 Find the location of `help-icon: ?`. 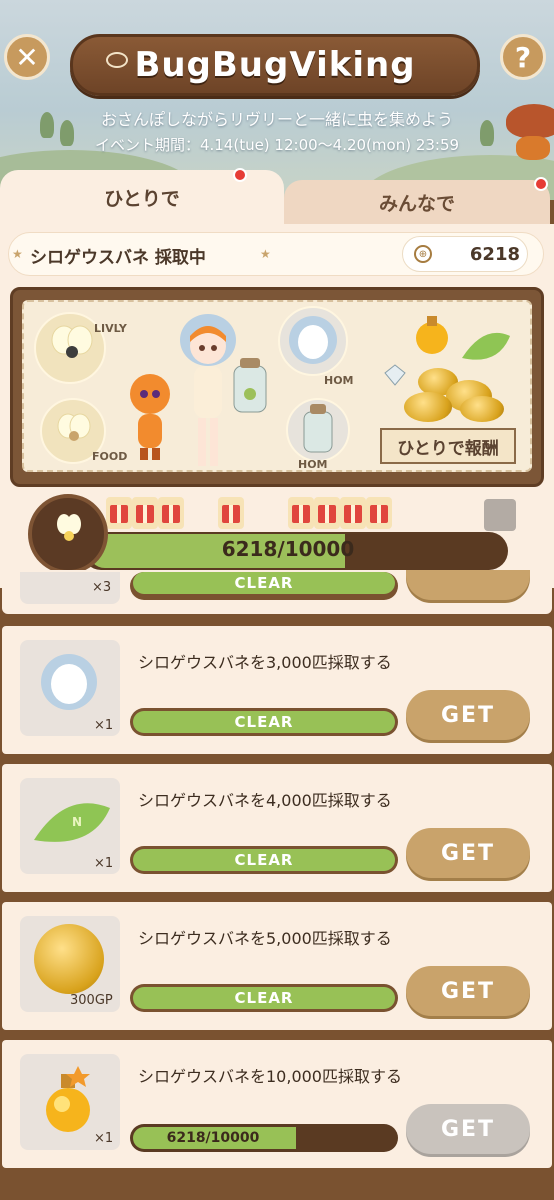

help-icon: ? is located at coordinates (523, 57).